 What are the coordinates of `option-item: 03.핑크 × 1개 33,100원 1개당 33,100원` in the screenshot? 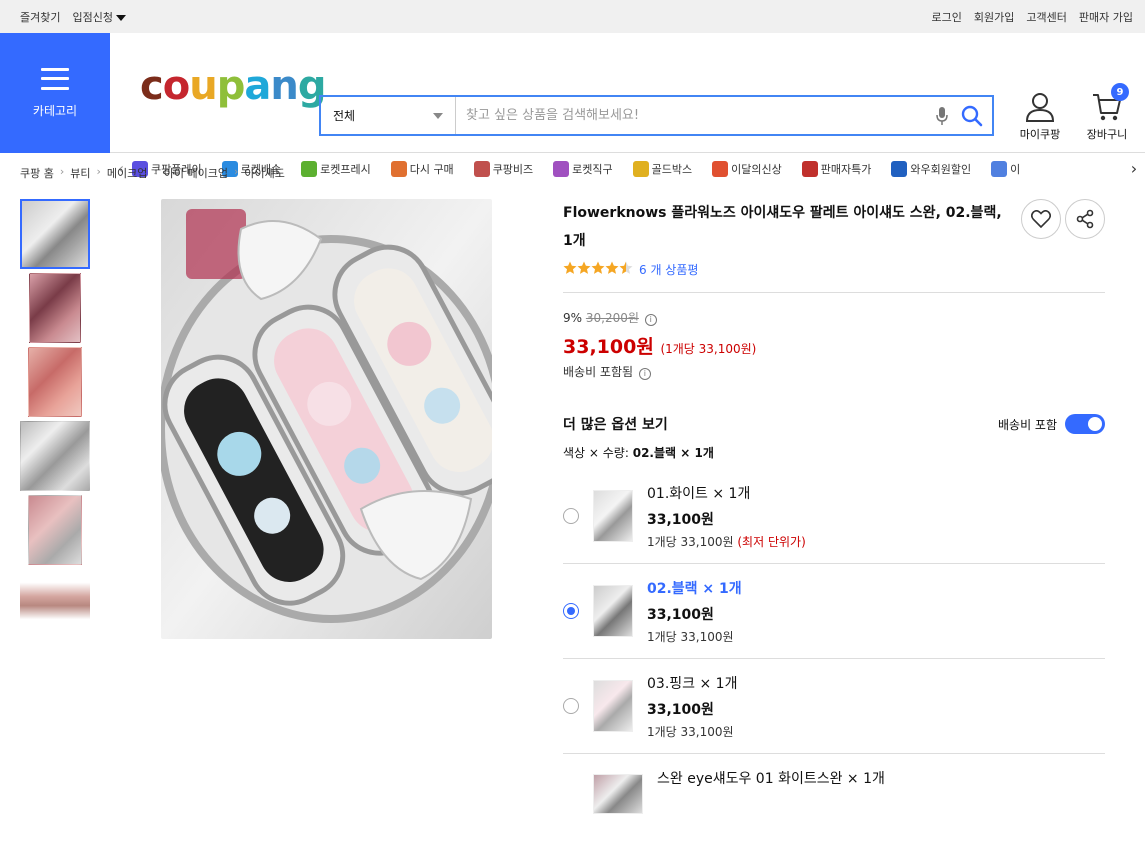 It's located at (834, 706).